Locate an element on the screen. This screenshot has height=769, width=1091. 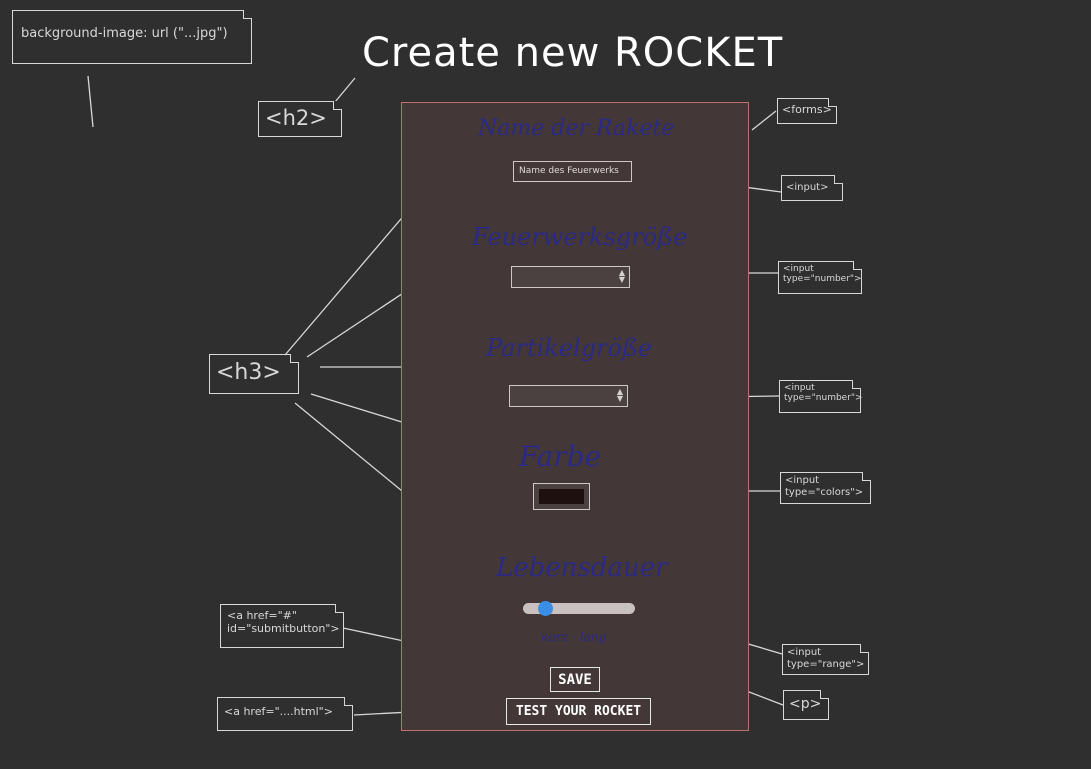
firework-size-number-input: ▲ ▼ is located at coordinates (570, 277).